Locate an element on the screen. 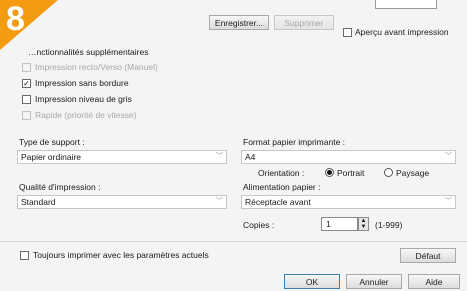  toujours-checkbox is located at coordinates (24, 255).